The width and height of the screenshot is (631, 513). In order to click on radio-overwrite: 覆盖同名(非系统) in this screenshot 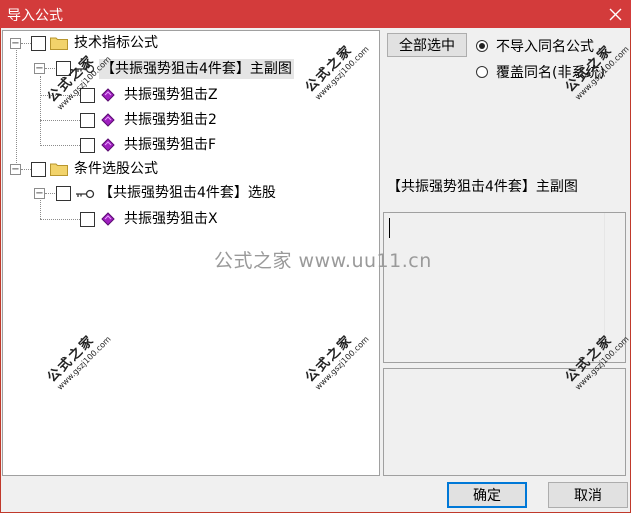, I will do `click(540, 72)`.